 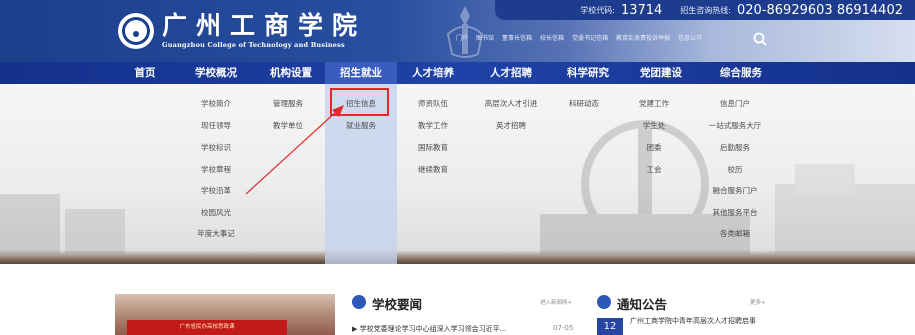 What do you see at coordinates (397, 304) in the screenshot?
I see `news-section-title: 学校要闻` at bounding box center [397, 304].